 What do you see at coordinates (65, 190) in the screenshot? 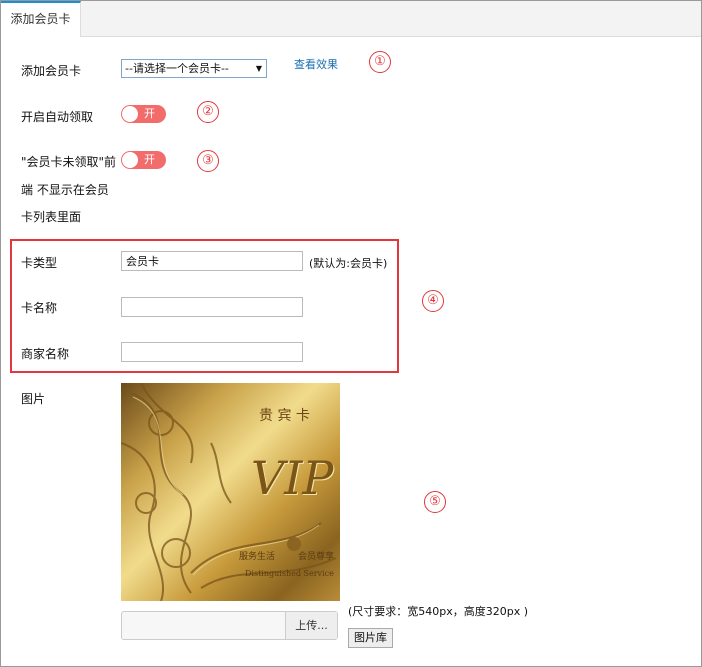
I see `hide-unclaimed-label-line2: 端 不显示在会员` at bounding box center [65, 190].